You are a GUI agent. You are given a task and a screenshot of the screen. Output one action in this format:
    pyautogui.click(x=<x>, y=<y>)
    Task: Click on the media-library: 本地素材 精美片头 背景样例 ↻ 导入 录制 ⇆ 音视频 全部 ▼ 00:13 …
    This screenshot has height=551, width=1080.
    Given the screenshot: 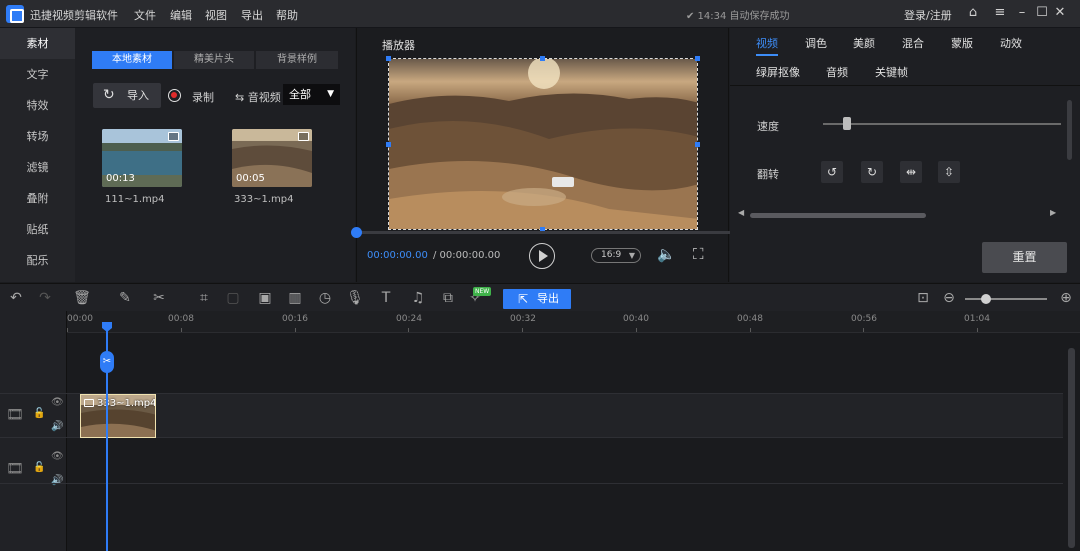 What is the action you would take?
    pyautogui.click(x=215, y=155)
    